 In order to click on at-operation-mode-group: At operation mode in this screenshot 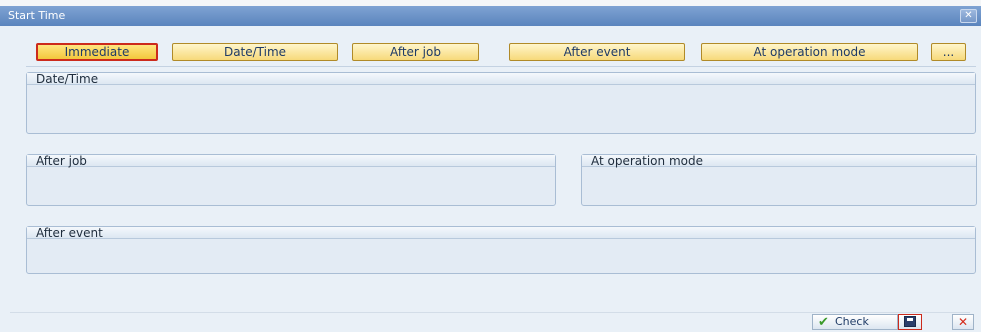, I will do `click(779, 180)`.